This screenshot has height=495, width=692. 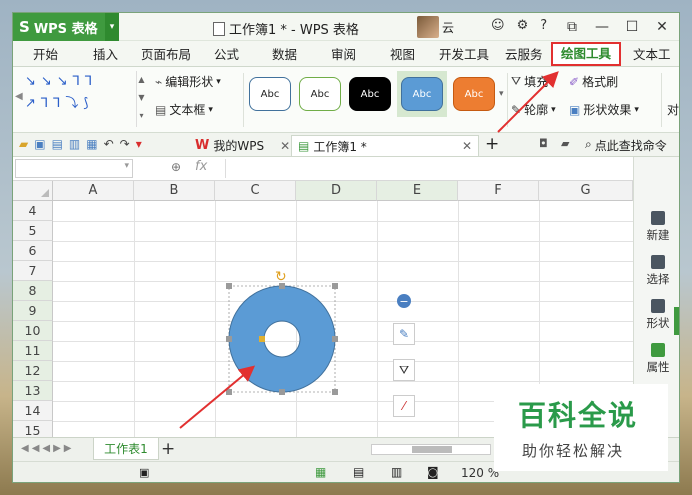 I want to click on format-painter-button: ✐ 格式刷, so click(x=593, y=81).